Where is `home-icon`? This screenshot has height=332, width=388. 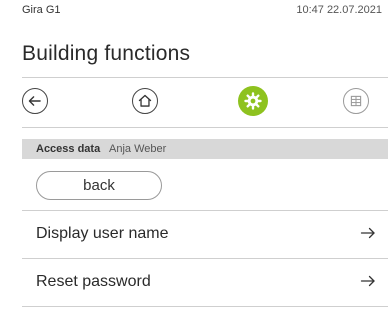
home-icon is located at coordinates (145, 100).